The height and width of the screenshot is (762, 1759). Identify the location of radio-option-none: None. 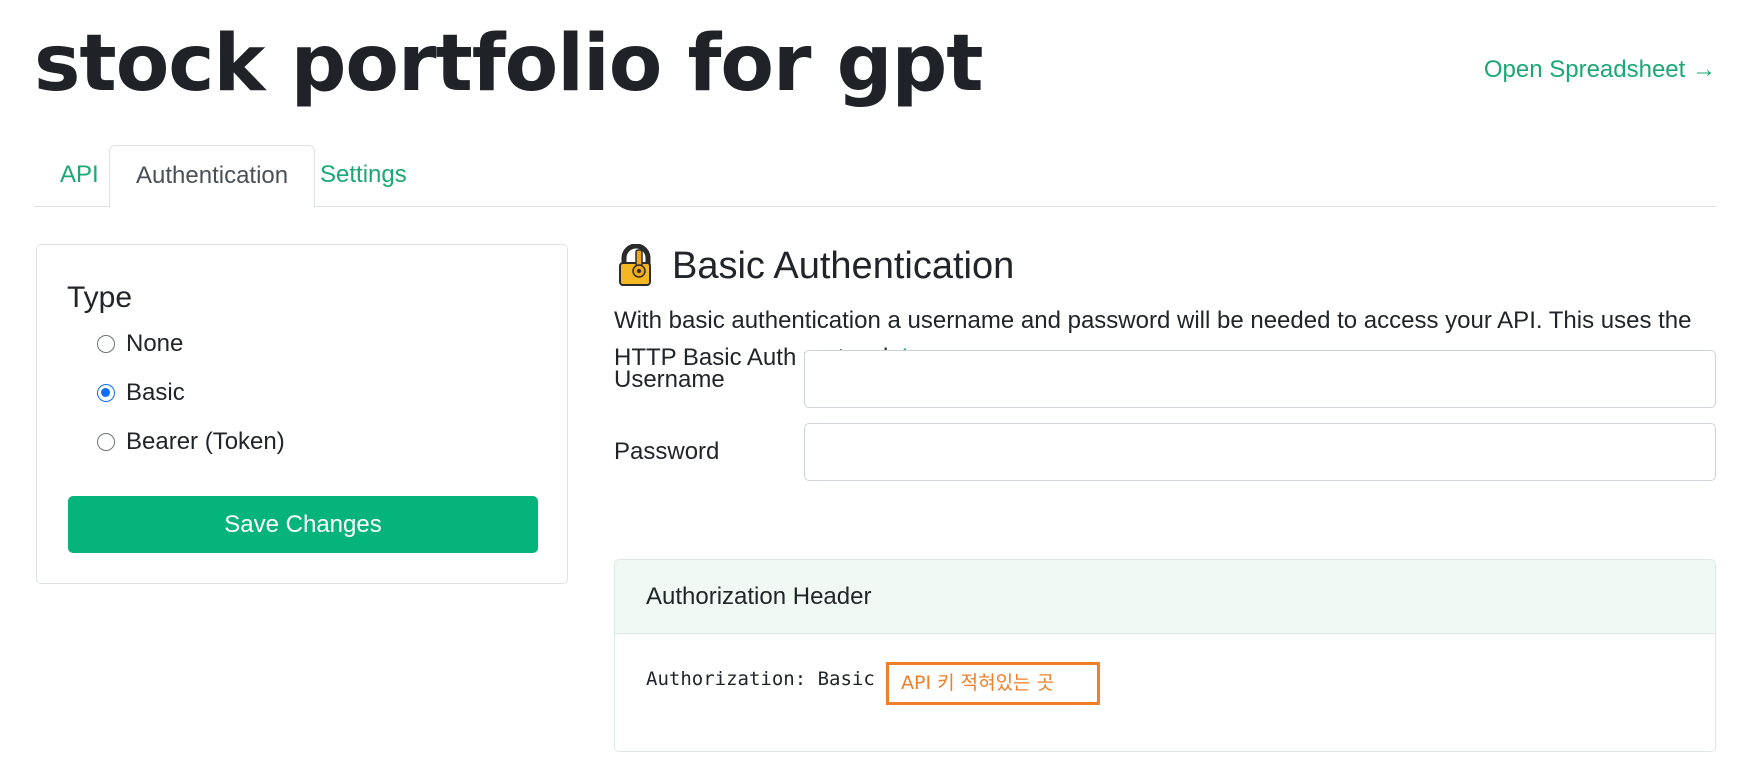
(140, 344).